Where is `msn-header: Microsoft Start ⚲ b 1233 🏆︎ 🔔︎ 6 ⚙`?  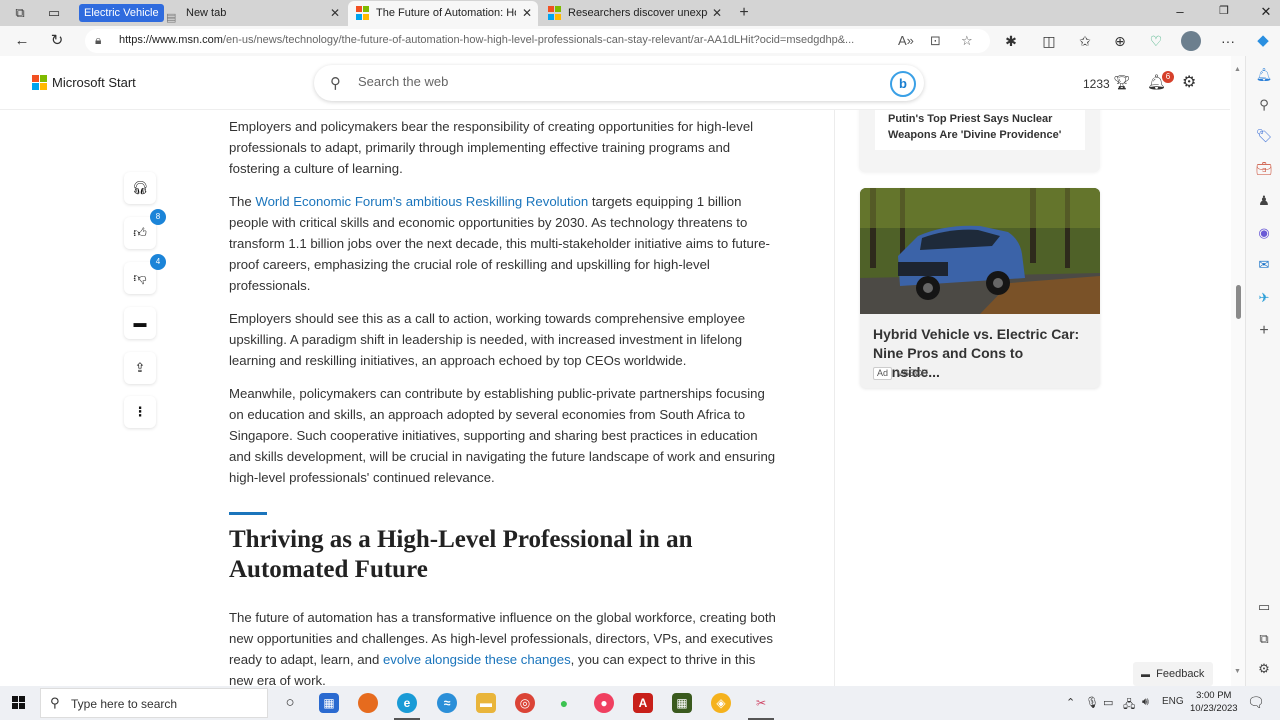
msn-header: Microsoft Start ⚲ b 1233 🏆︎ 🔔︎ 6 ⚙ is located at coordinates (615, 83).